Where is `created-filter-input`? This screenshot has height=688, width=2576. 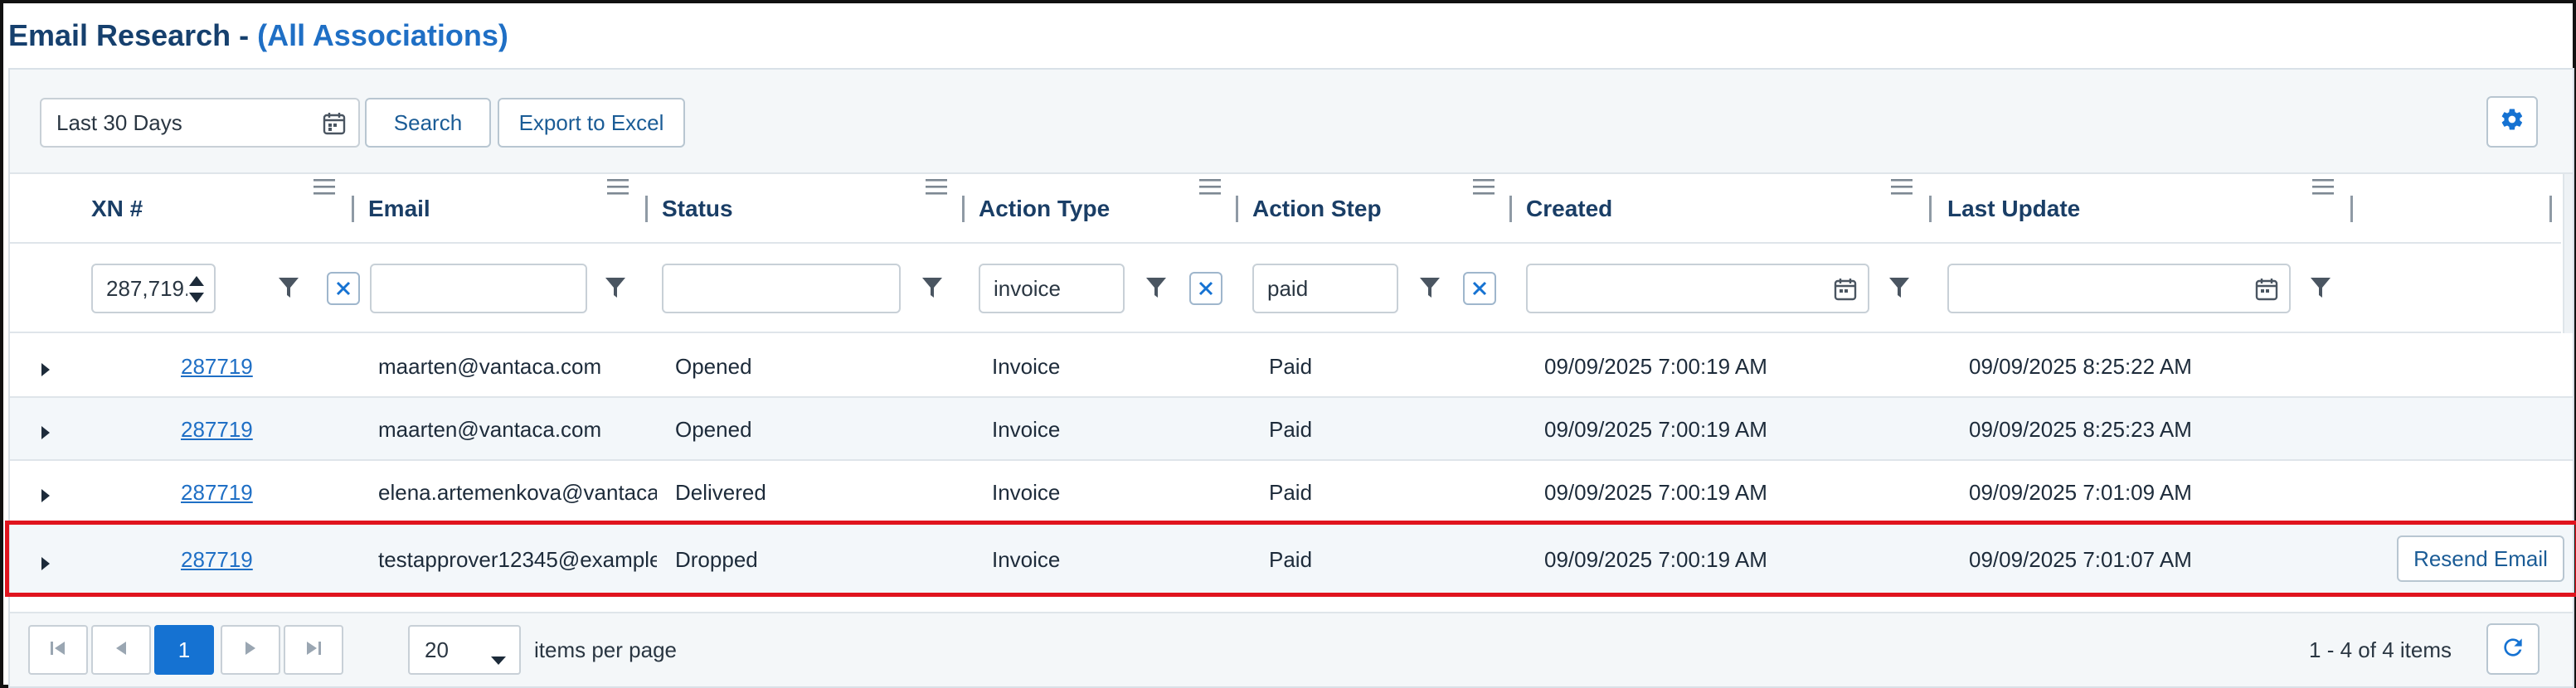
created-filter-input is located at coordinates (1698, 288).